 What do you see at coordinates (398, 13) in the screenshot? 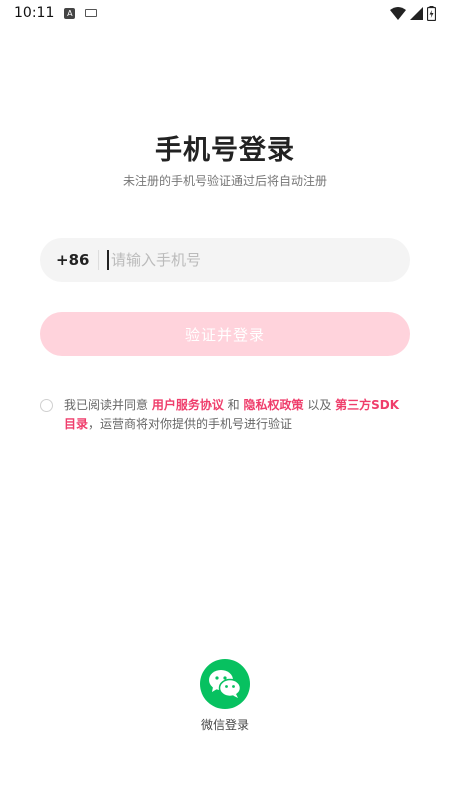
I see `wifi-icon` at bounding box center [398, 13].